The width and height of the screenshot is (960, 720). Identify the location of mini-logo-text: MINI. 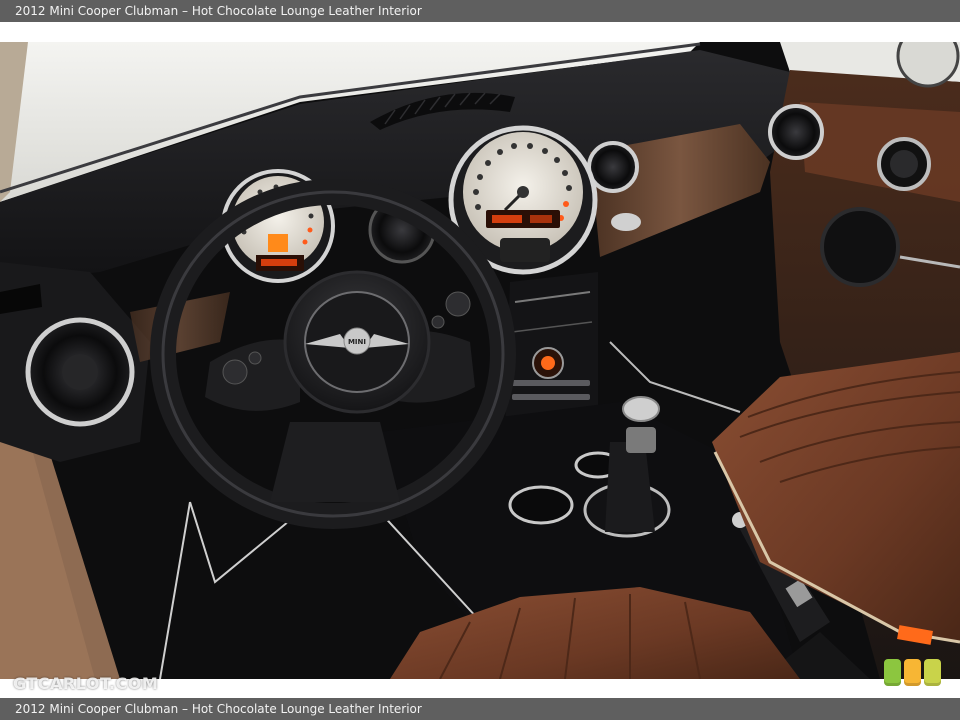
(357, 342).